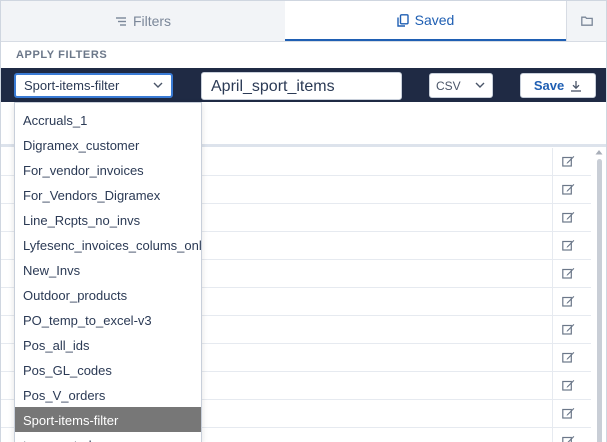 The image size is (607, 442). I want to click on dropdown-option: Outdoor_products, so click(108, 294).